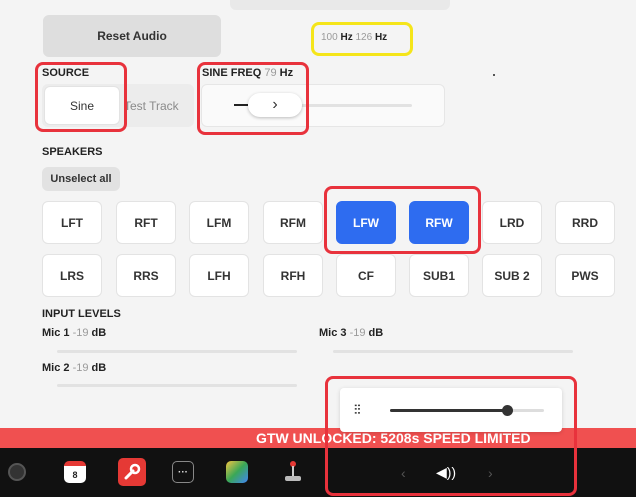 This screenshot has height=497, width=636. What do you see at coordinates (292, 472) in the screenshot?
I see `joystick-icon` at bounding box center [292, 472].